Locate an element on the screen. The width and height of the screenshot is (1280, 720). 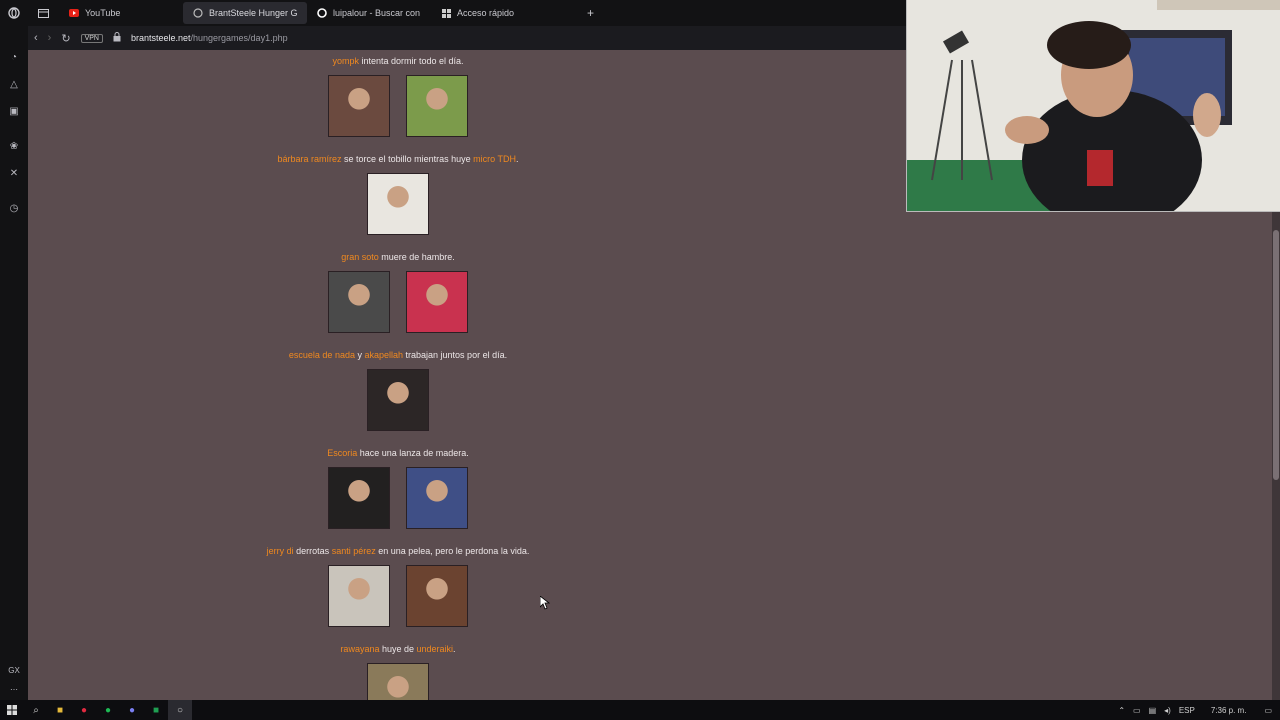
event-text: derrotas is located at coordinates (312, 551).